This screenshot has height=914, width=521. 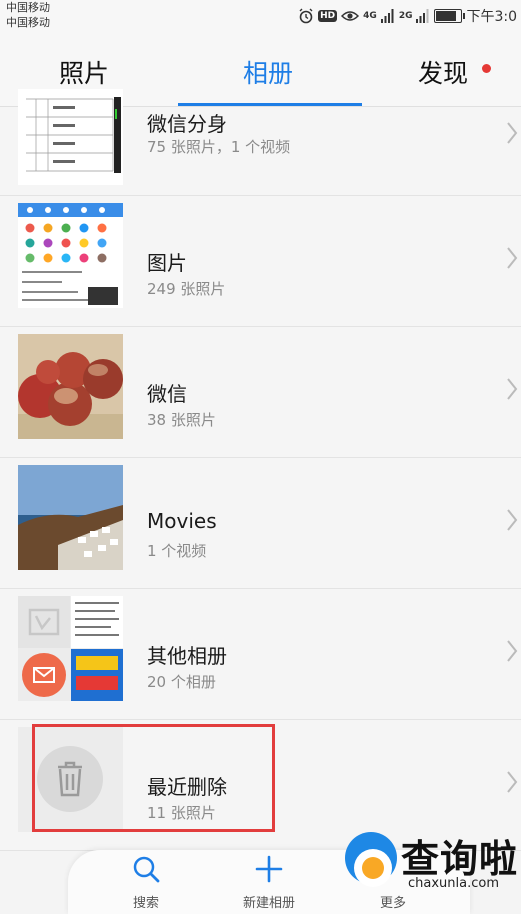 What do you see at coordinates (371, 859) in the screenshot?
I see `watermark-q-icon` at bounding box center [371, 859].